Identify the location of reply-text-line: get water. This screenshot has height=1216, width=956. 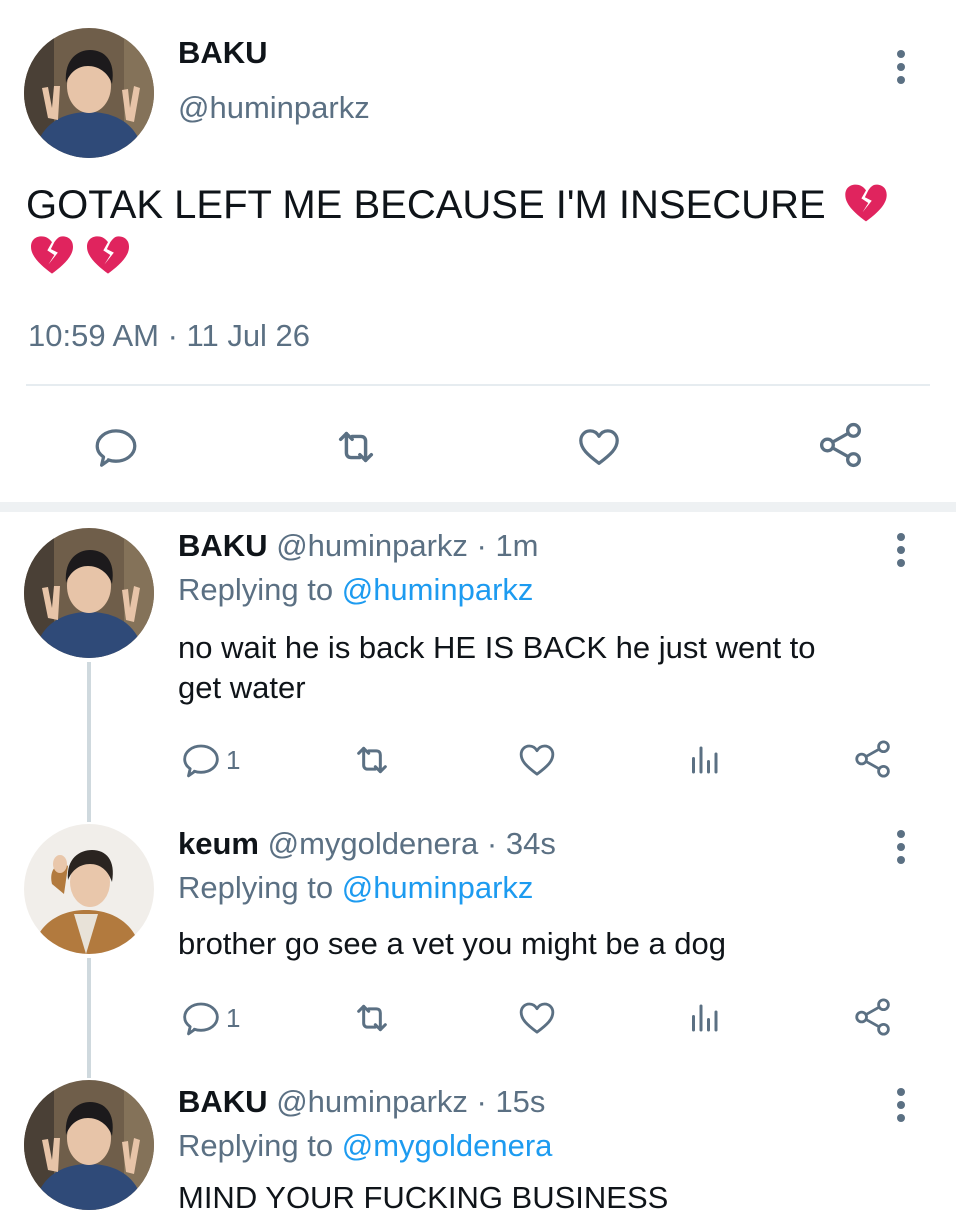
(242, 687).